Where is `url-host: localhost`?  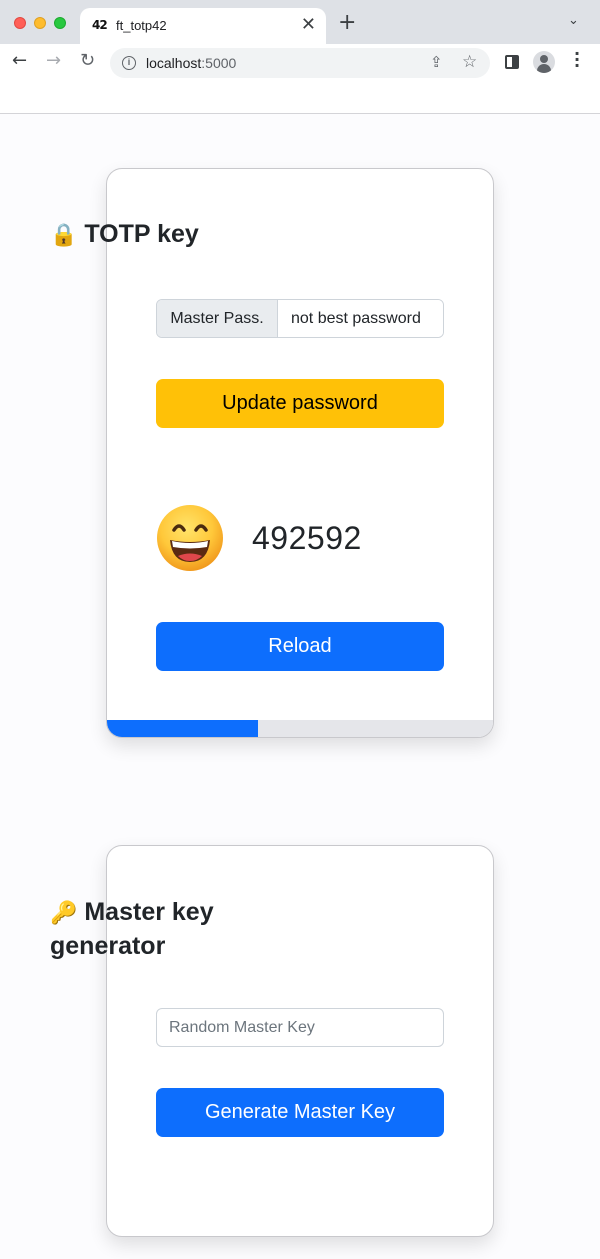
url-host: localhost is located at coordinates (174, 63).